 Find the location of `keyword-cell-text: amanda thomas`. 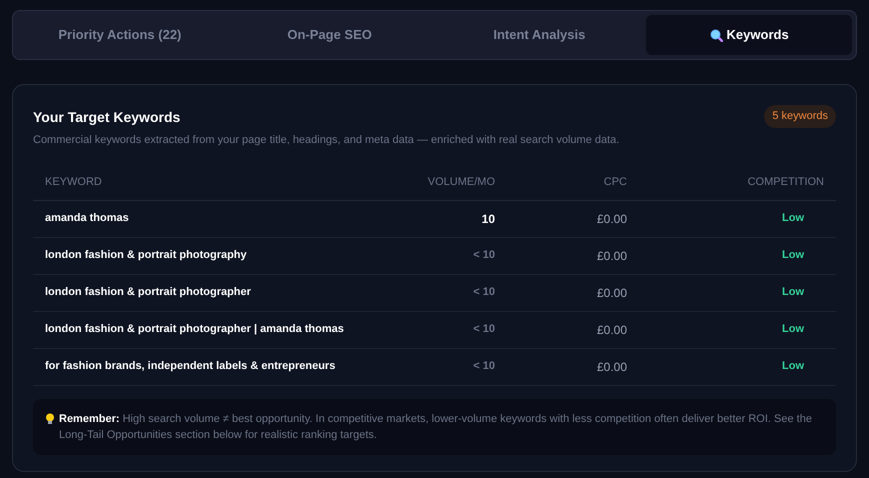

keyword-cell-text: amanda thomas is located at coordinates (87, 218).